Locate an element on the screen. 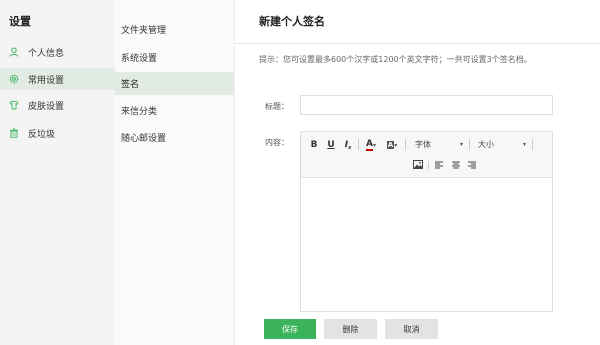  menu-item-mail-categories: 来信分类 is located at coordinates (174, 110).